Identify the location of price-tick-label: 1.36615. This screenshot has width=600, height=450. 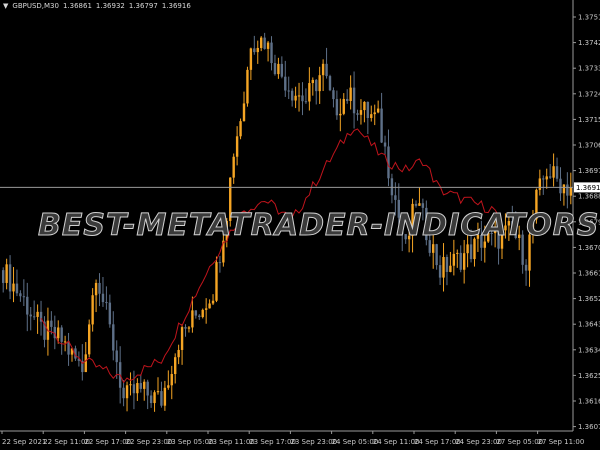
(589, 274).